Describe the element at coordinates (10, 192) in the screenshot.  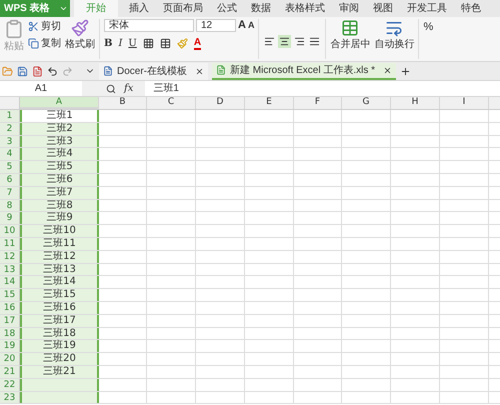
I see `row-header: 7` at that location.